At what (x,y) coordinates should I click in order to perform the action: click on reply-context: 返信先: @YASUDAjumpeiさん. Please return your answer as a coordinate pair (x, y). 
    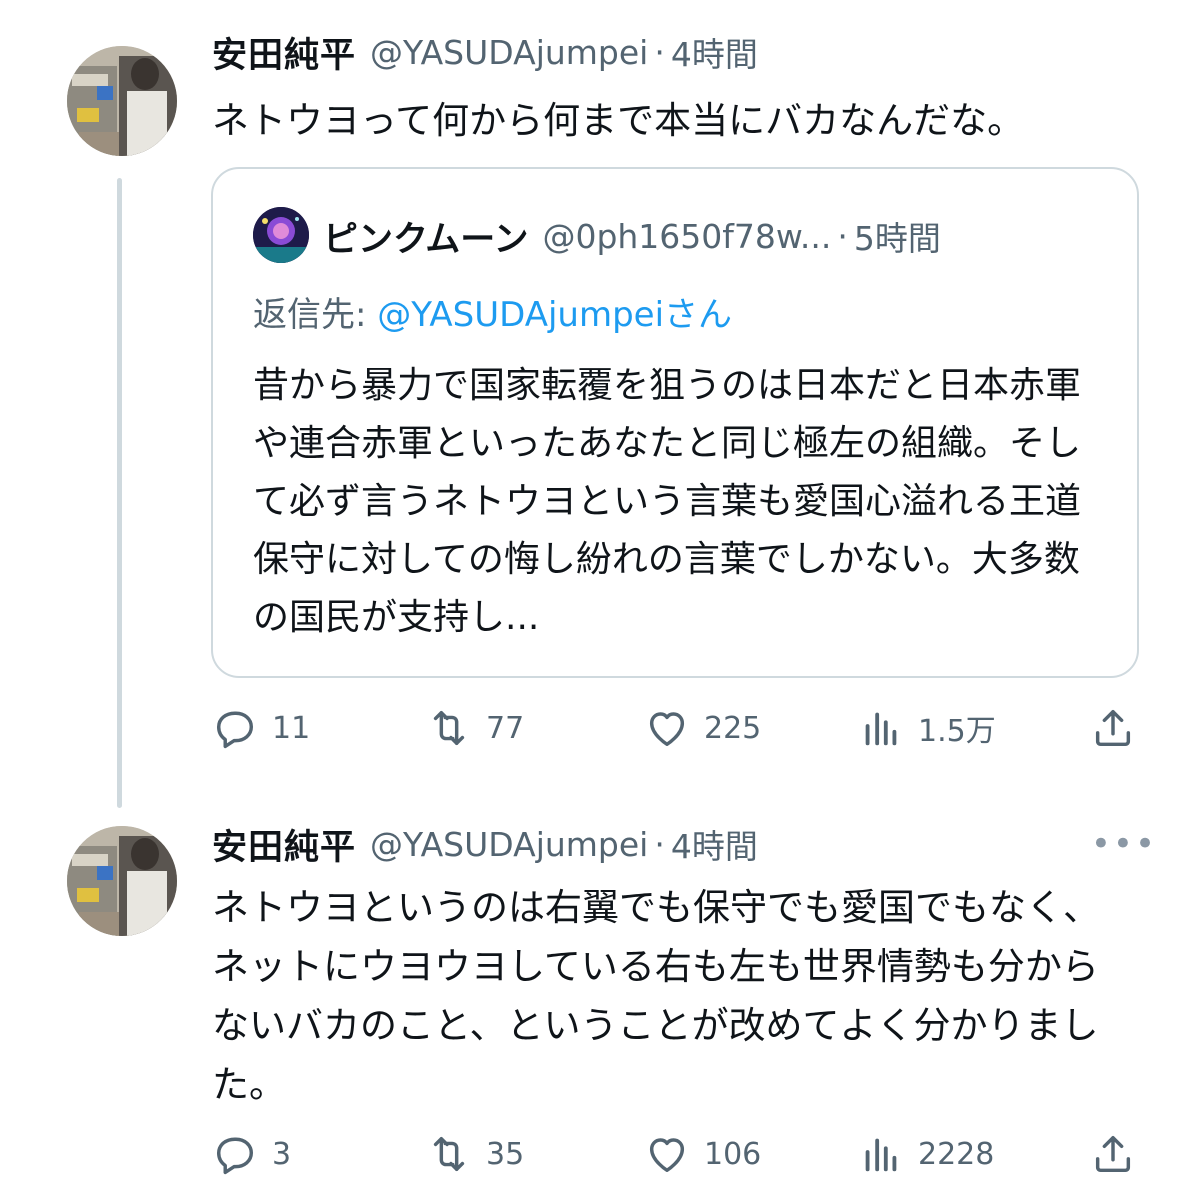
    Looking at the image, I should click on (492, 311).